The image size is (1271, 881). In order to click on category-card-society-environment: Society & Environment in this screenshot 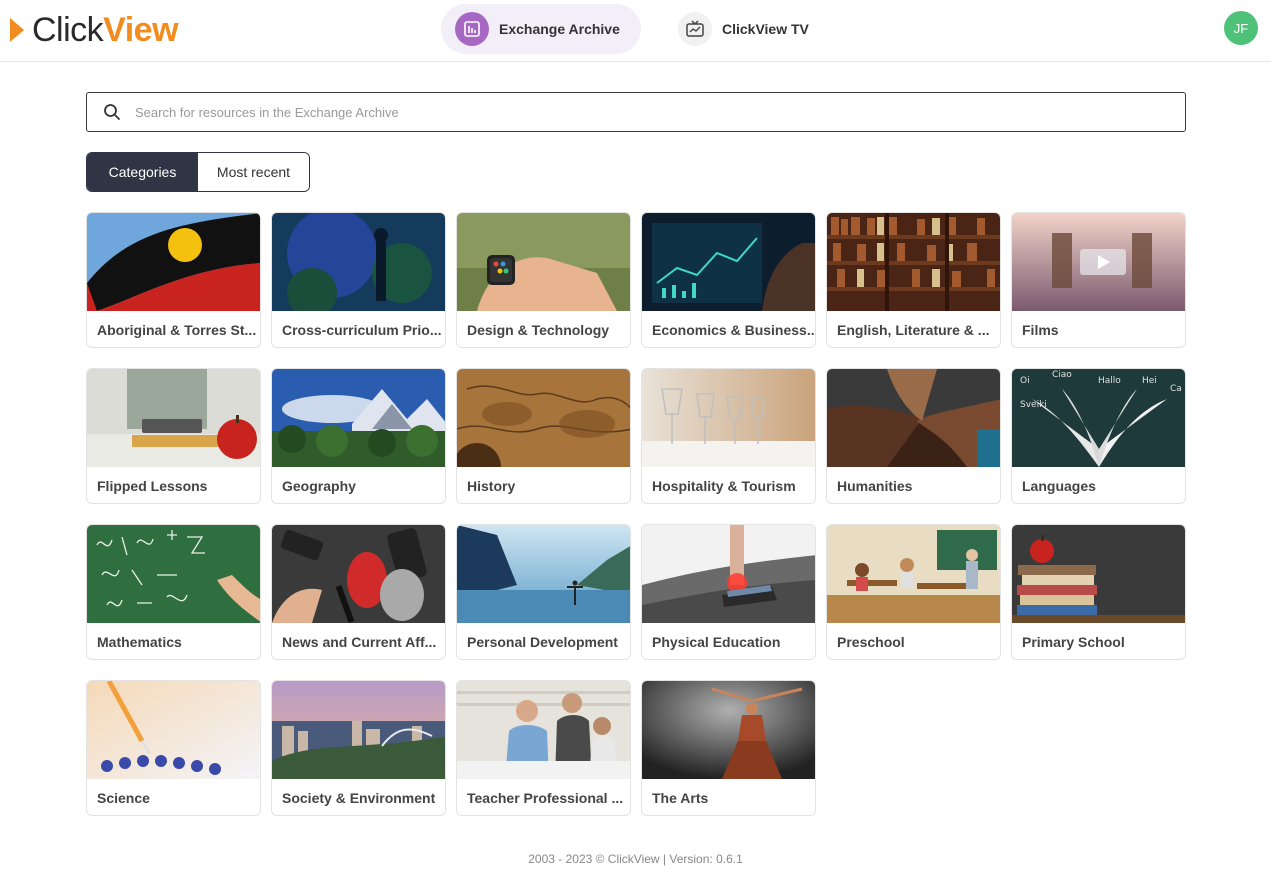, I will do `click(358, 748)`.